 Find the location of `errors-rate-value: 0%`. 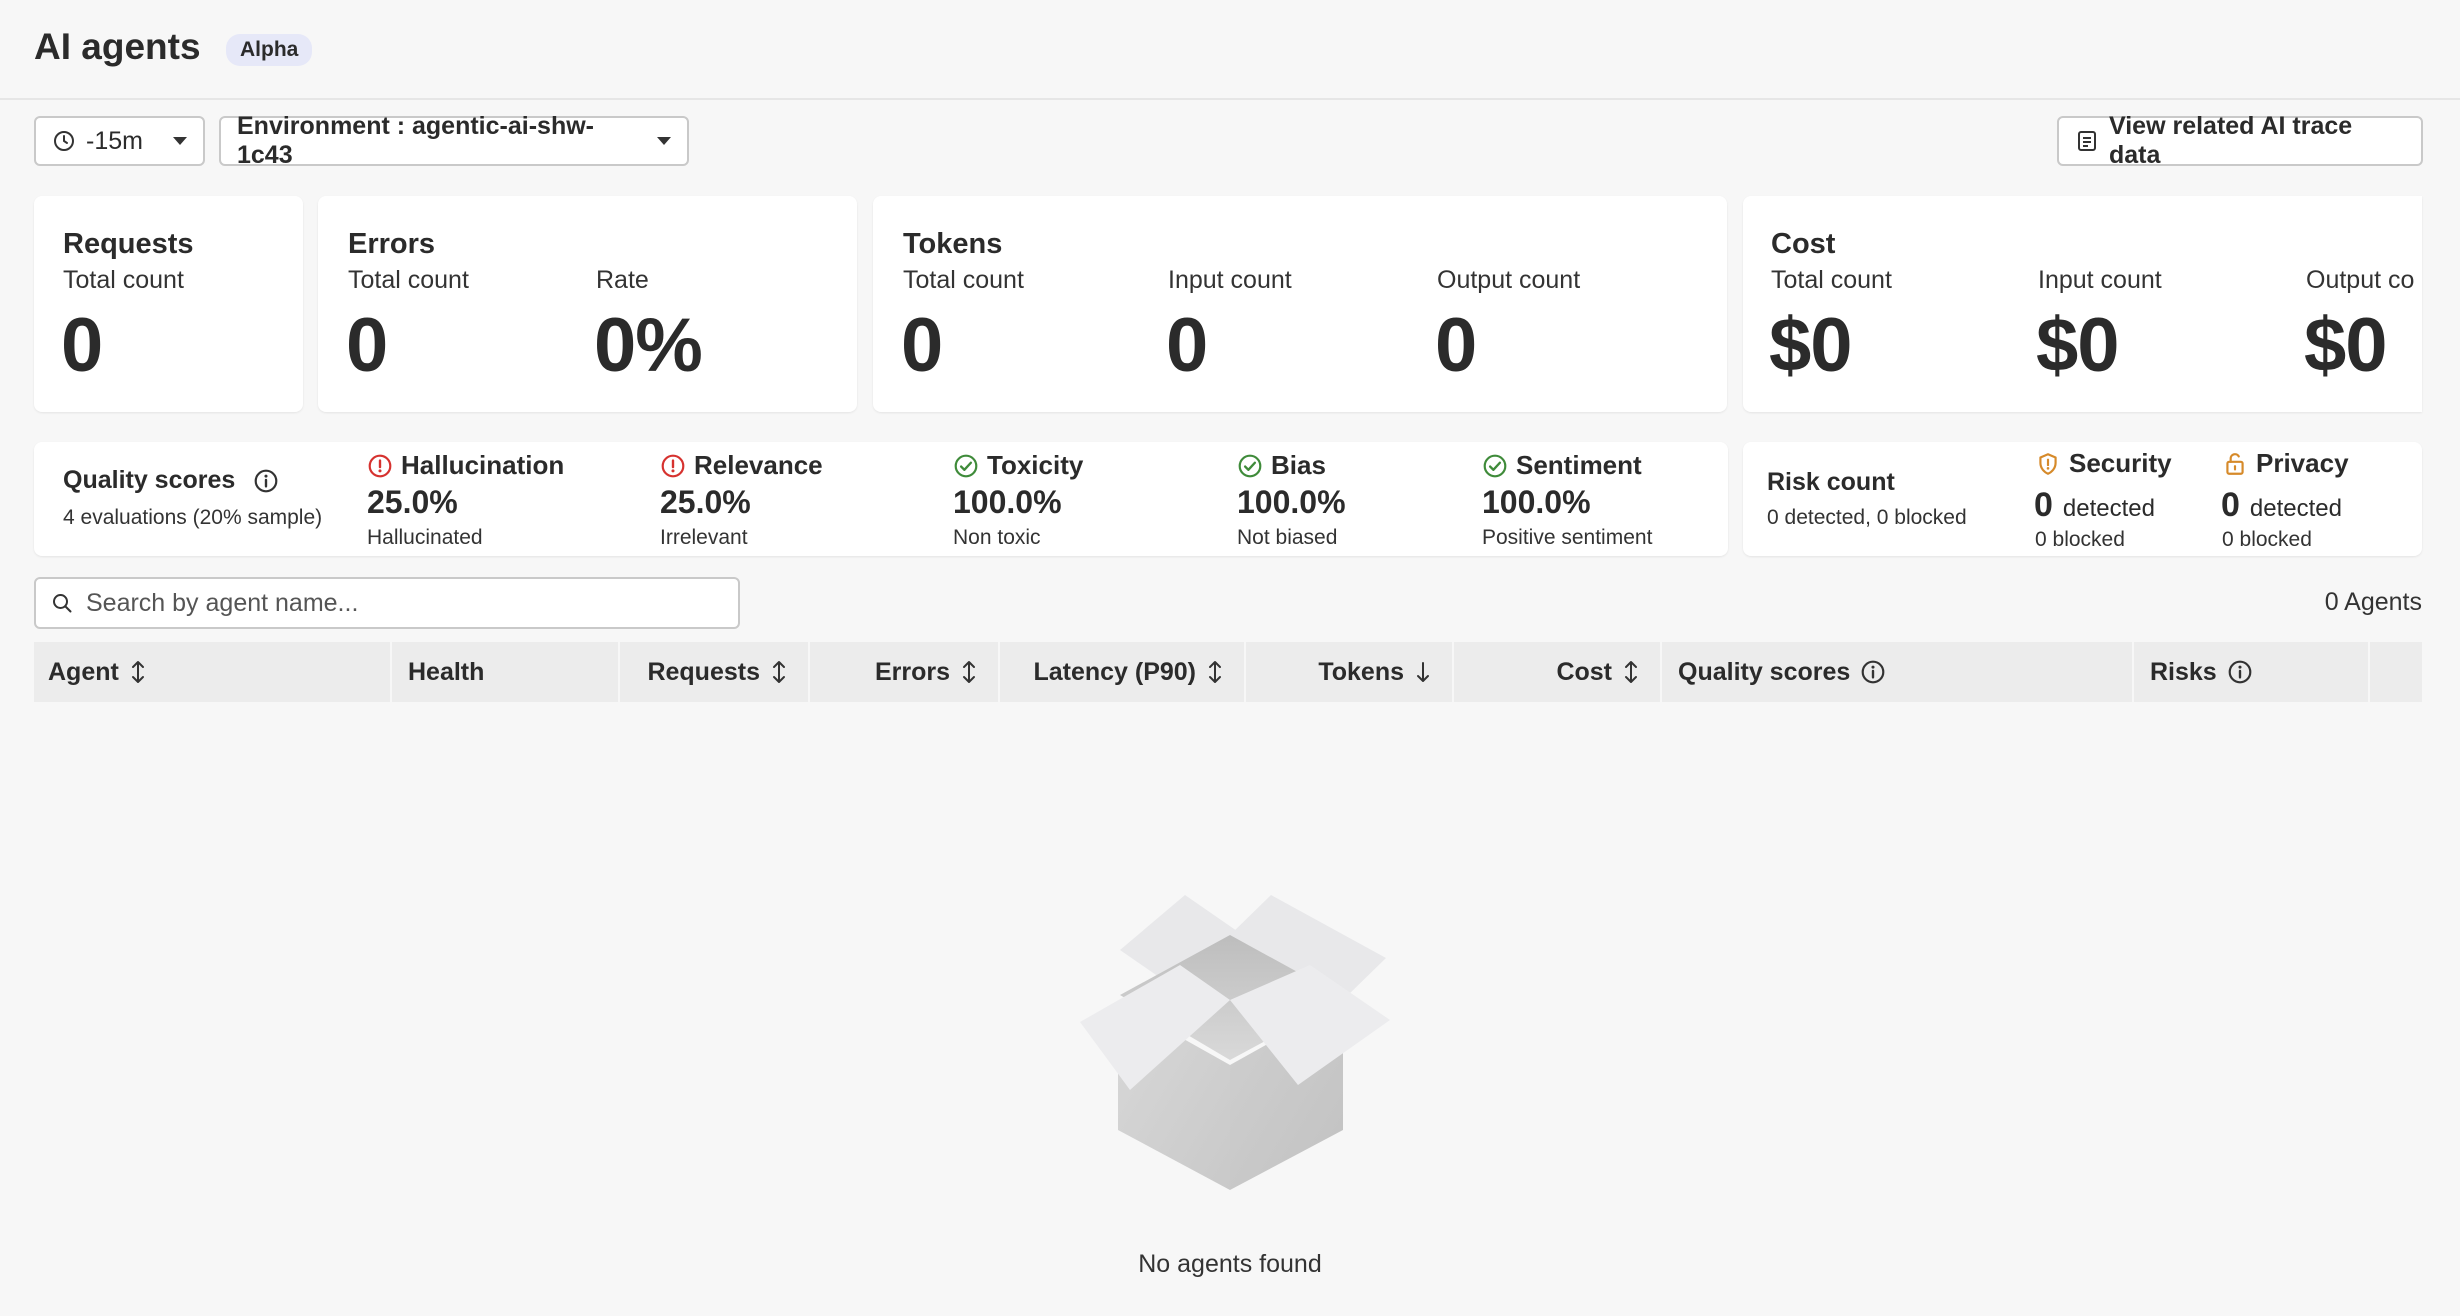

errors-rate-value: 0% is located at coordinates (648, 345).